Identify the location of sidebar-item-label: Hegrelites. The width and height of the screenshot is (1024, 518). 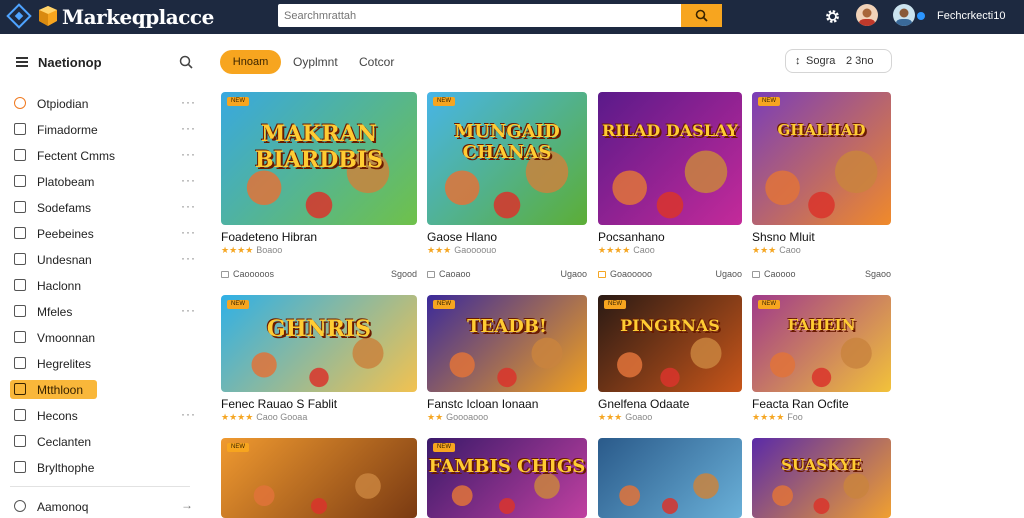
(64, 364).